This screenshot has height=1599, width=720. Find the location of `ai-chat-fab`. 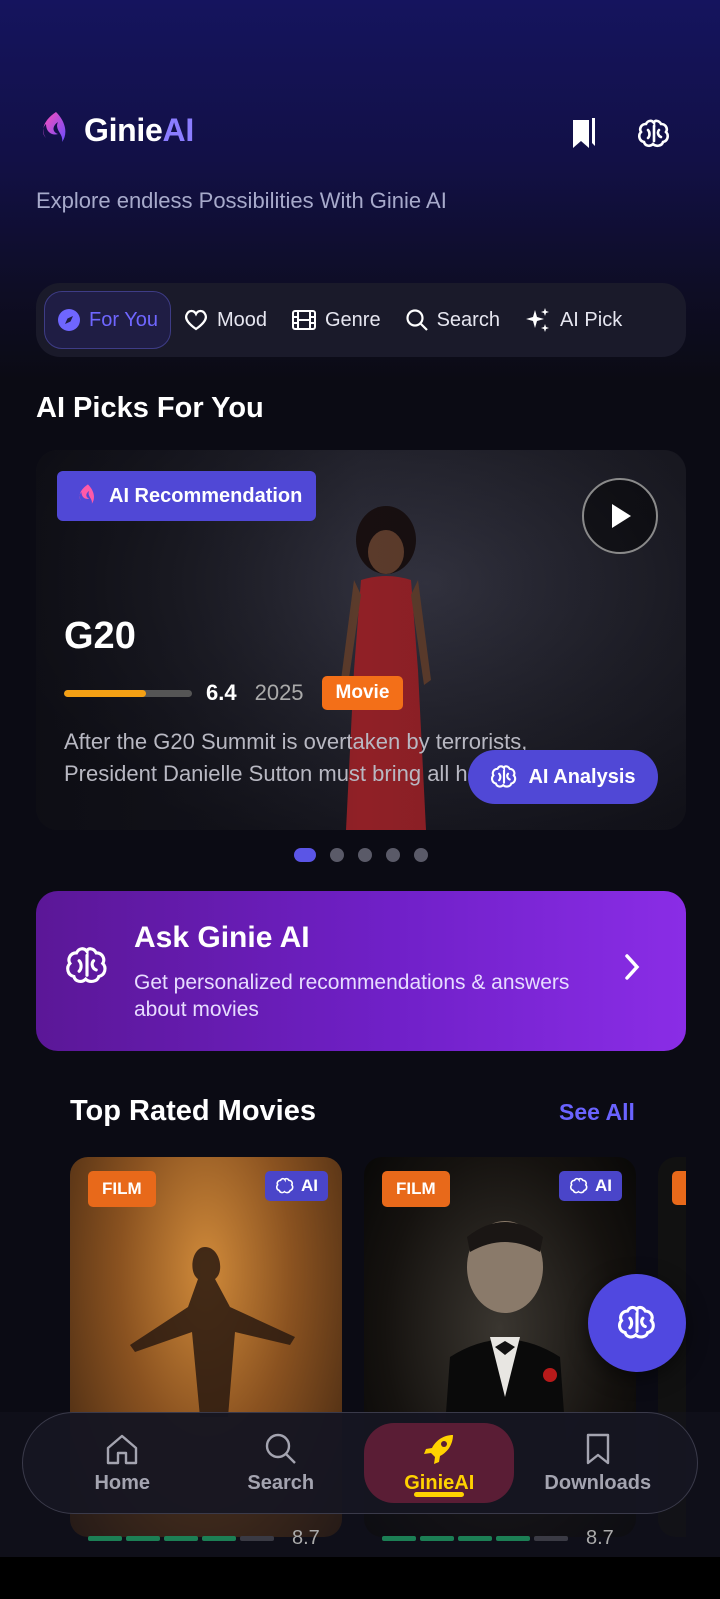

ai-chat-fab is located at coordinates (637, 1323).